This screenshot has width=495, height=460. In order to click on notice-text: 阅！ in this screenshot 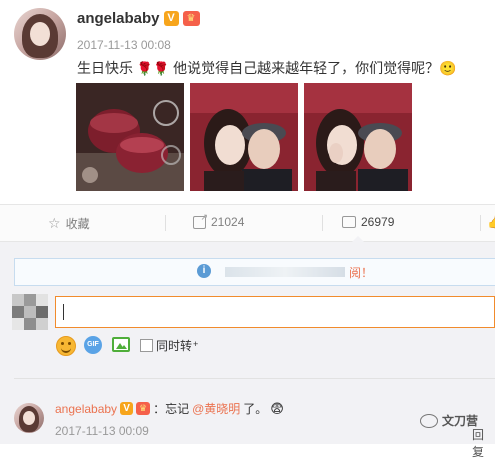, I will do `click(361, 273)`.